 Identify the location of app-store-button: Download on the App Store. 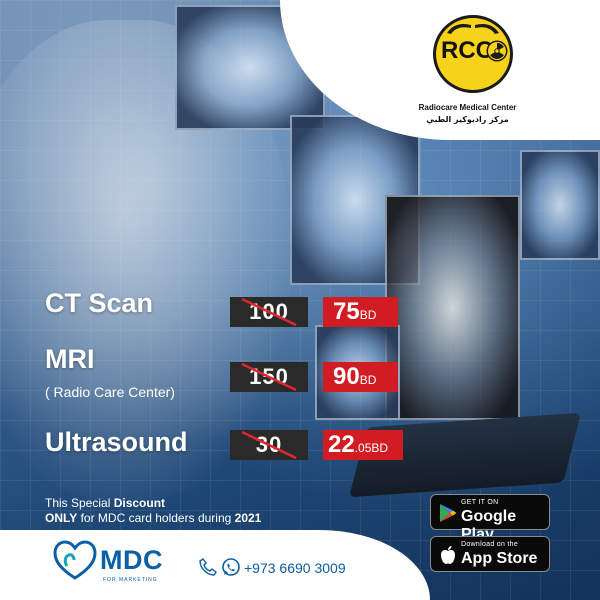
(490, 554).